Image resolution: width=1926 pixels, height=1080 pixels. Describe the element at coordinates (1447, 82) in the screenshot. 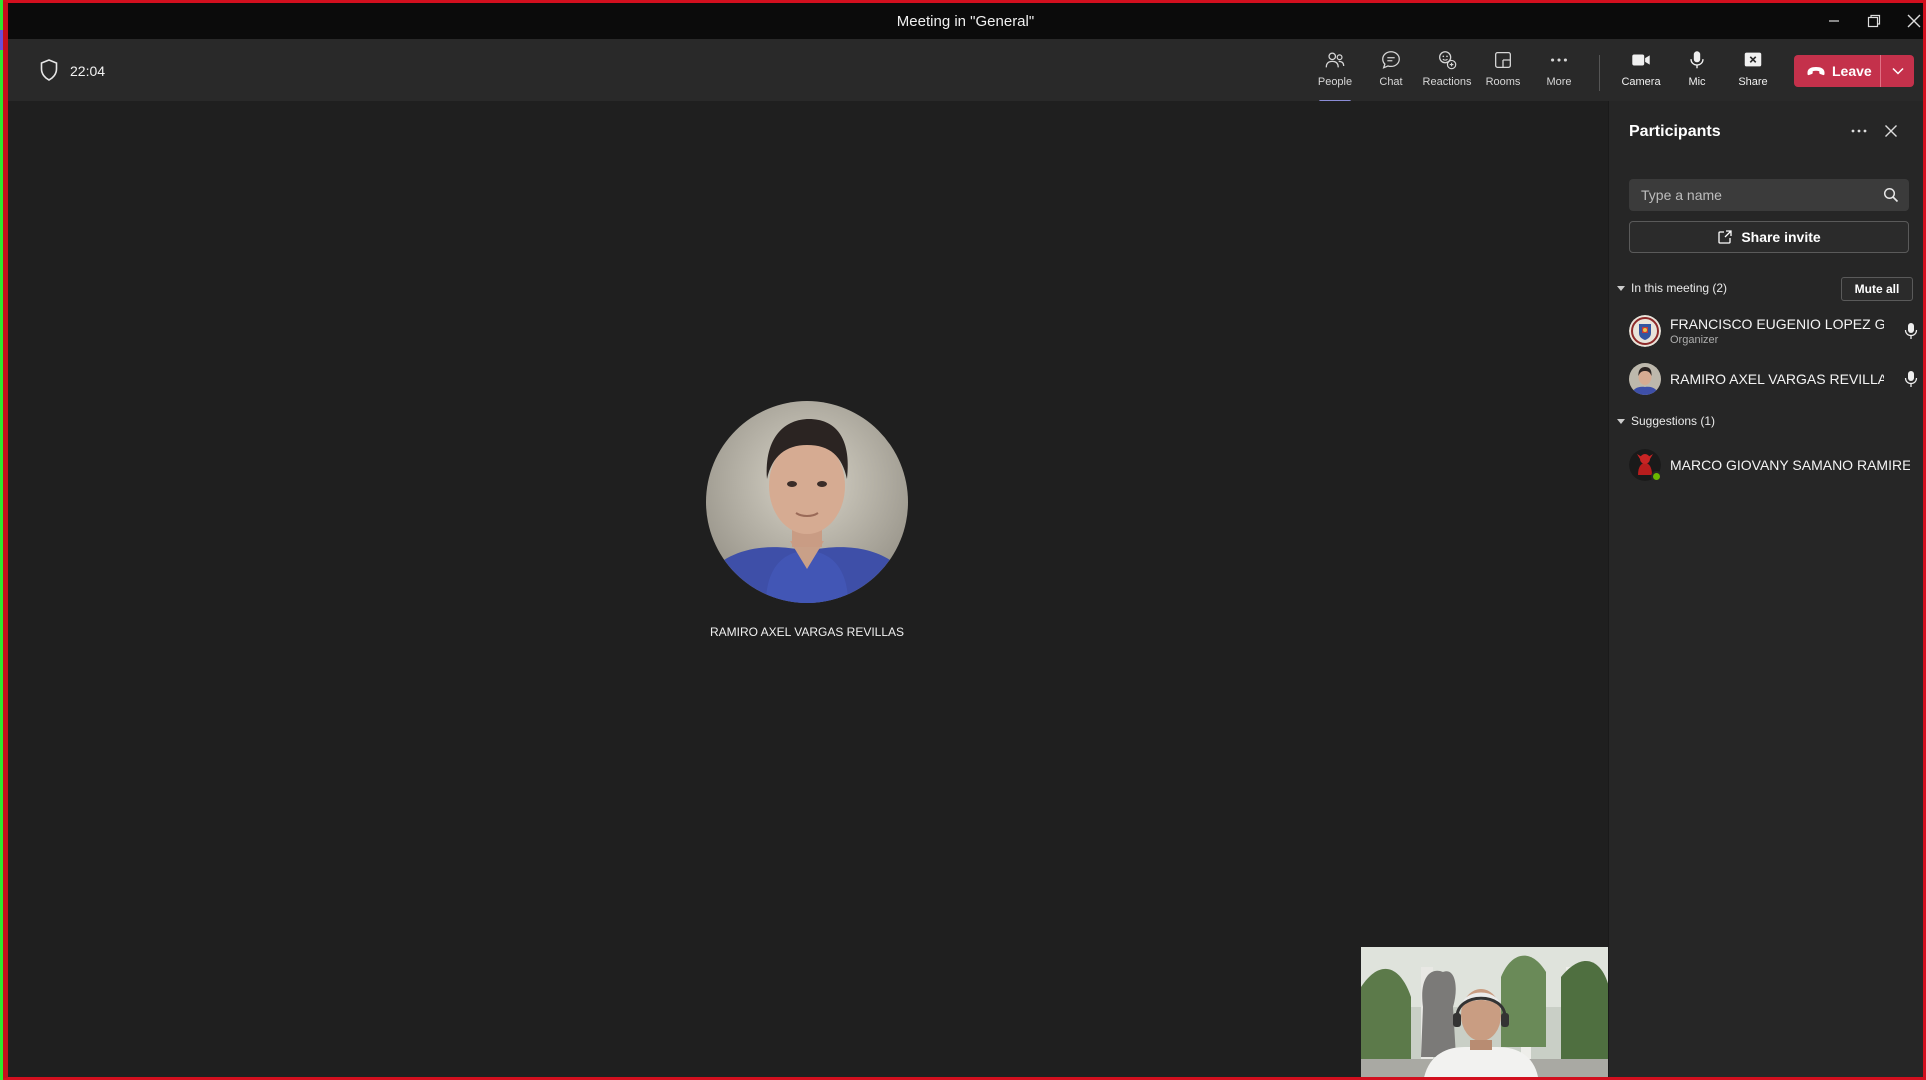

I see `reactions-label: Reactions` at that location.